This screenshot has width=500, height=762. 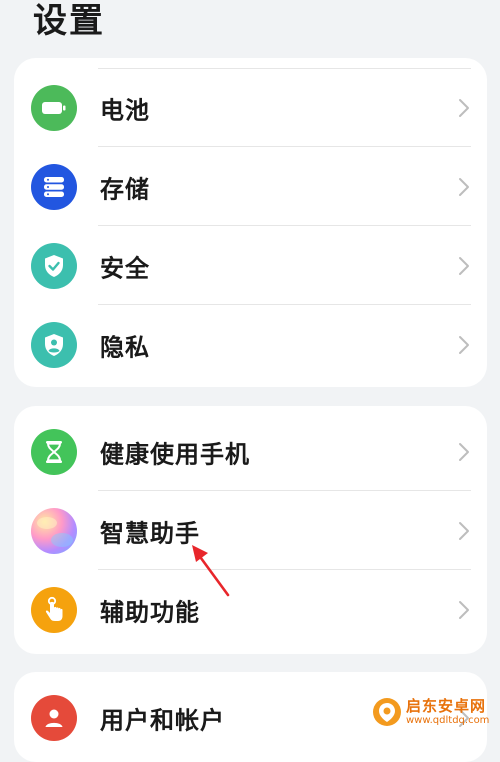 What do you see at coordinates (175, 454) in the screenshot?
I see `settings-item-label: 健康使用手机` at bounding box center [175, 454].